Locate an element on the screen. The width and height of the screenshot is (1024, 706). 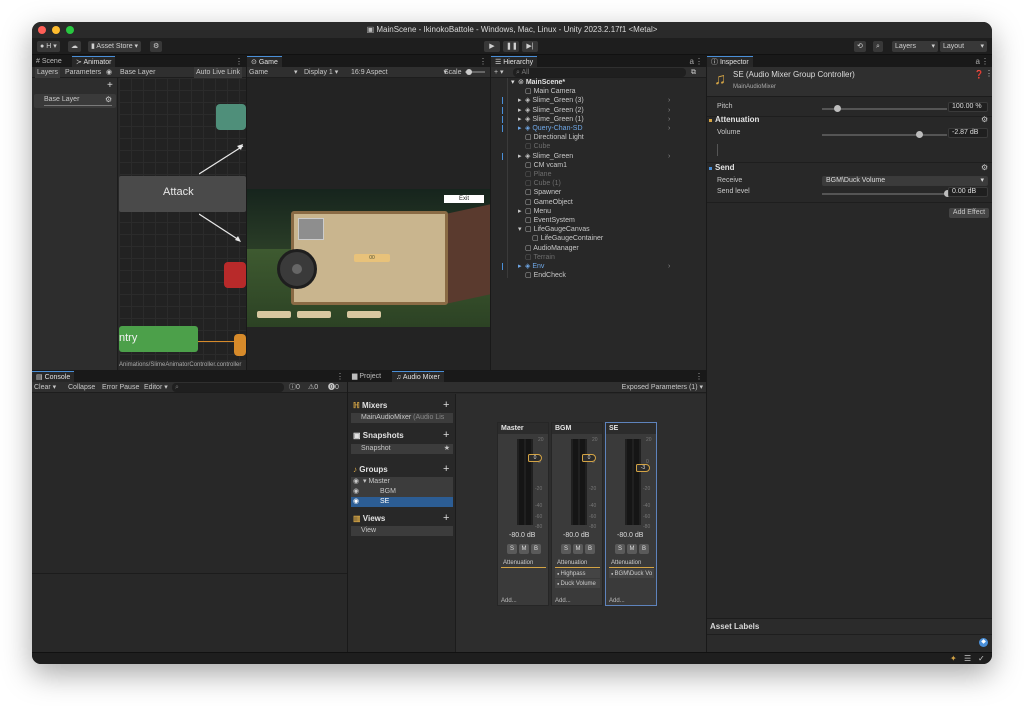
volume-slider-knob is located at coordinates (919, 134).